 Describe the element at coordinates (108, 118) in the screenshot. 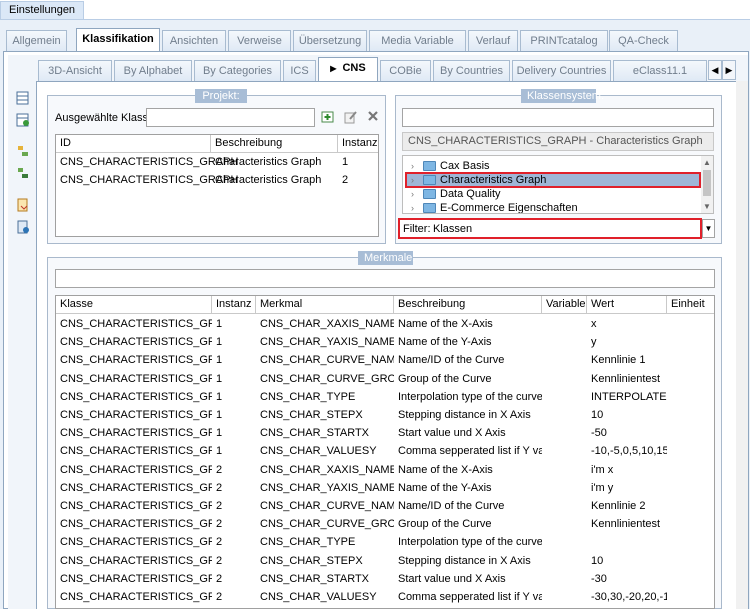

I see `selected-classes-label: Ausgewählte Klassen` at that location.